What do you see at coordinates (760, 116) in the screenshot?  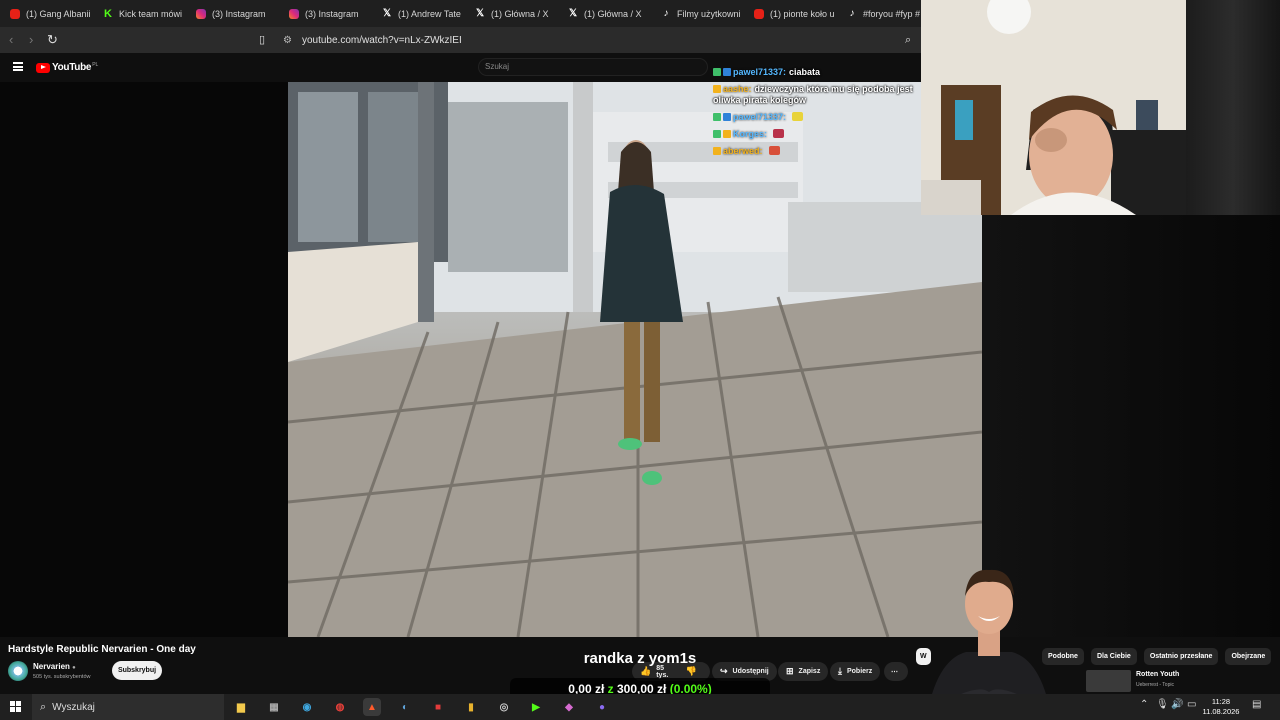 I see `chat-username: pawel71337:` at bounding box center [760, 116].